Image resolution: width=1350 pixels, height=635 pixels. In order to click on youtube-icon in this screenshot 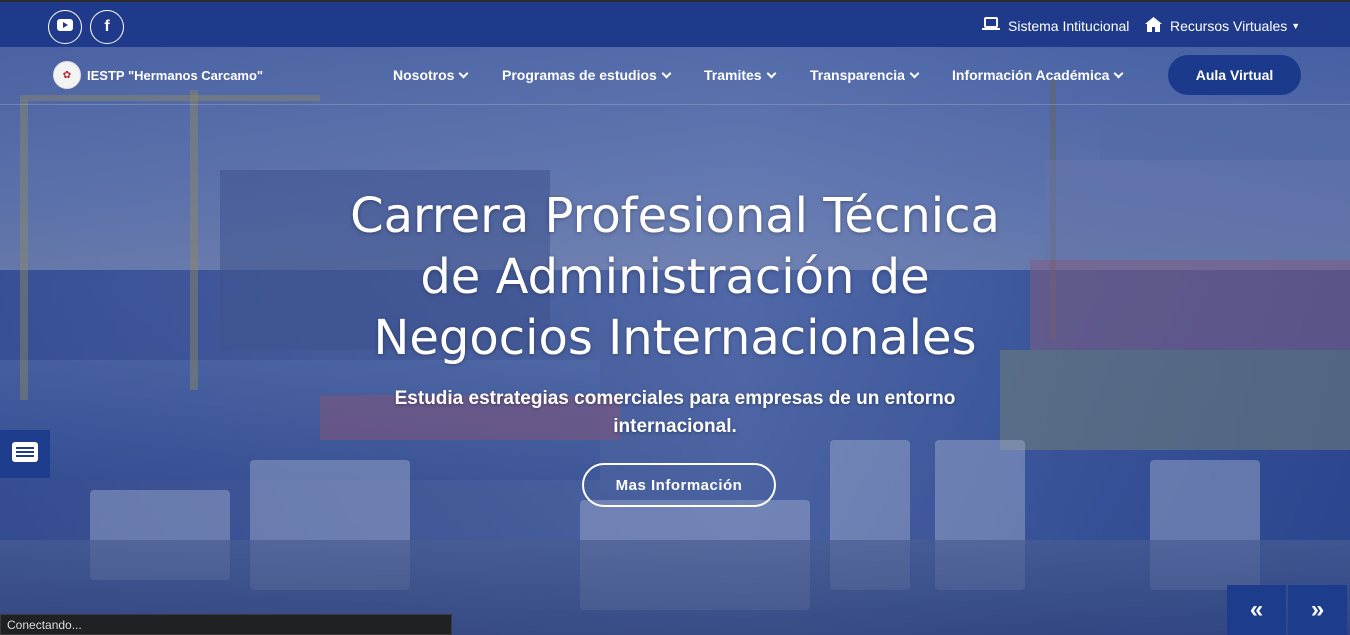, I will do `click(65, 27)`.